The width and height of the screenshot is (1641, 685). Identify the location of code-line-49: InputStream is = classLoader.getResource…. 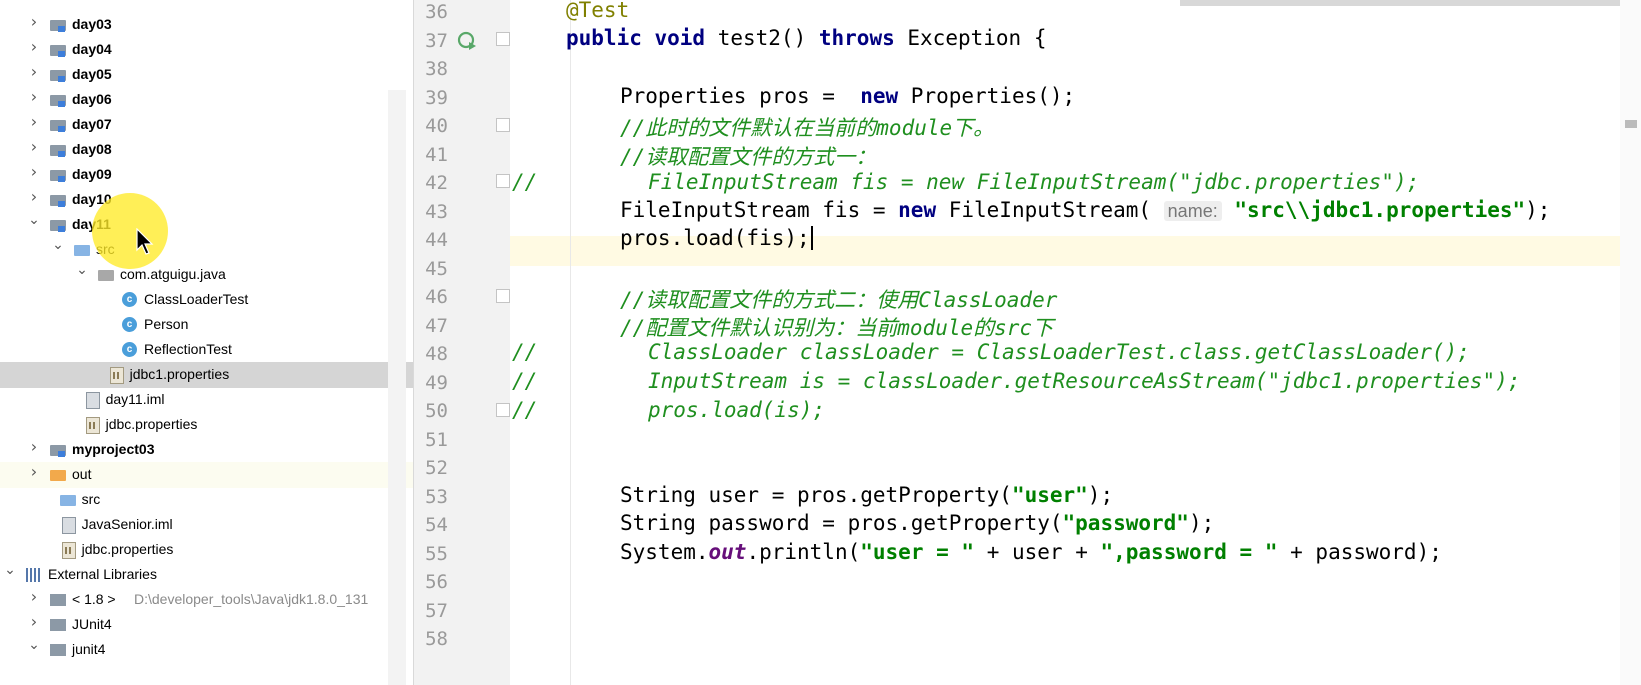
(1015, 384).